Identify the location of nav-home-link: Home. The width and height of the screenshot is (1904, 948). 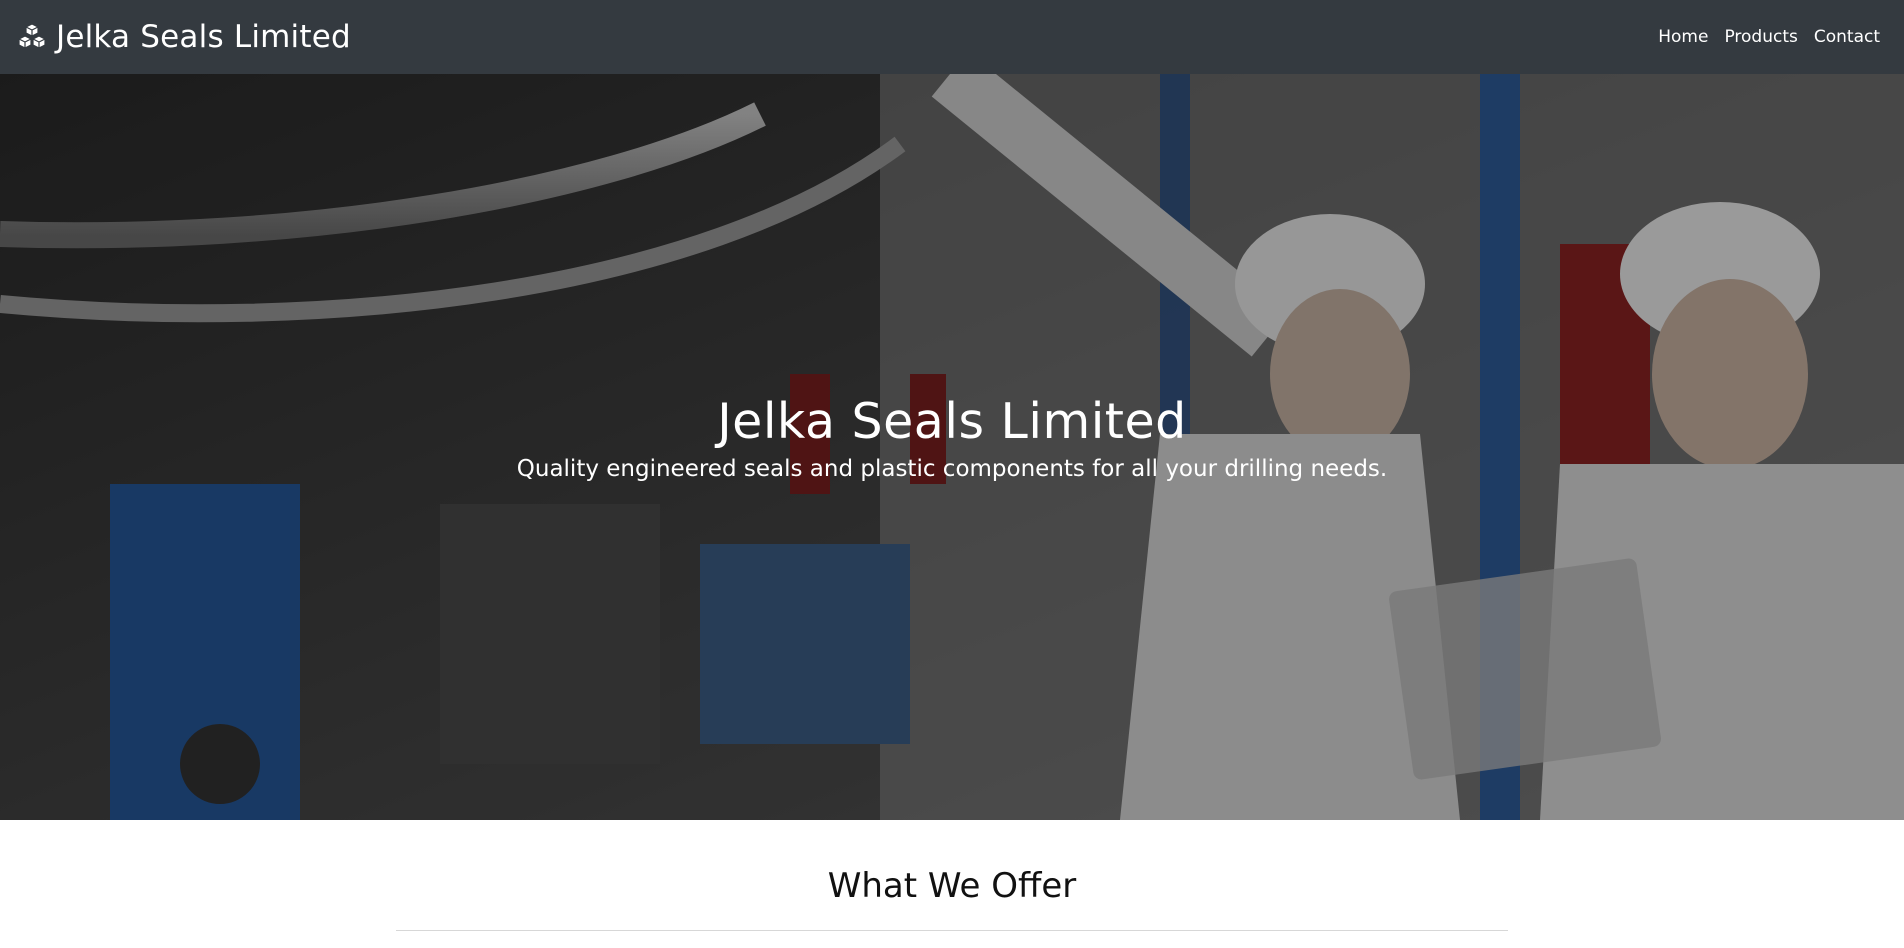
(1683, 37).